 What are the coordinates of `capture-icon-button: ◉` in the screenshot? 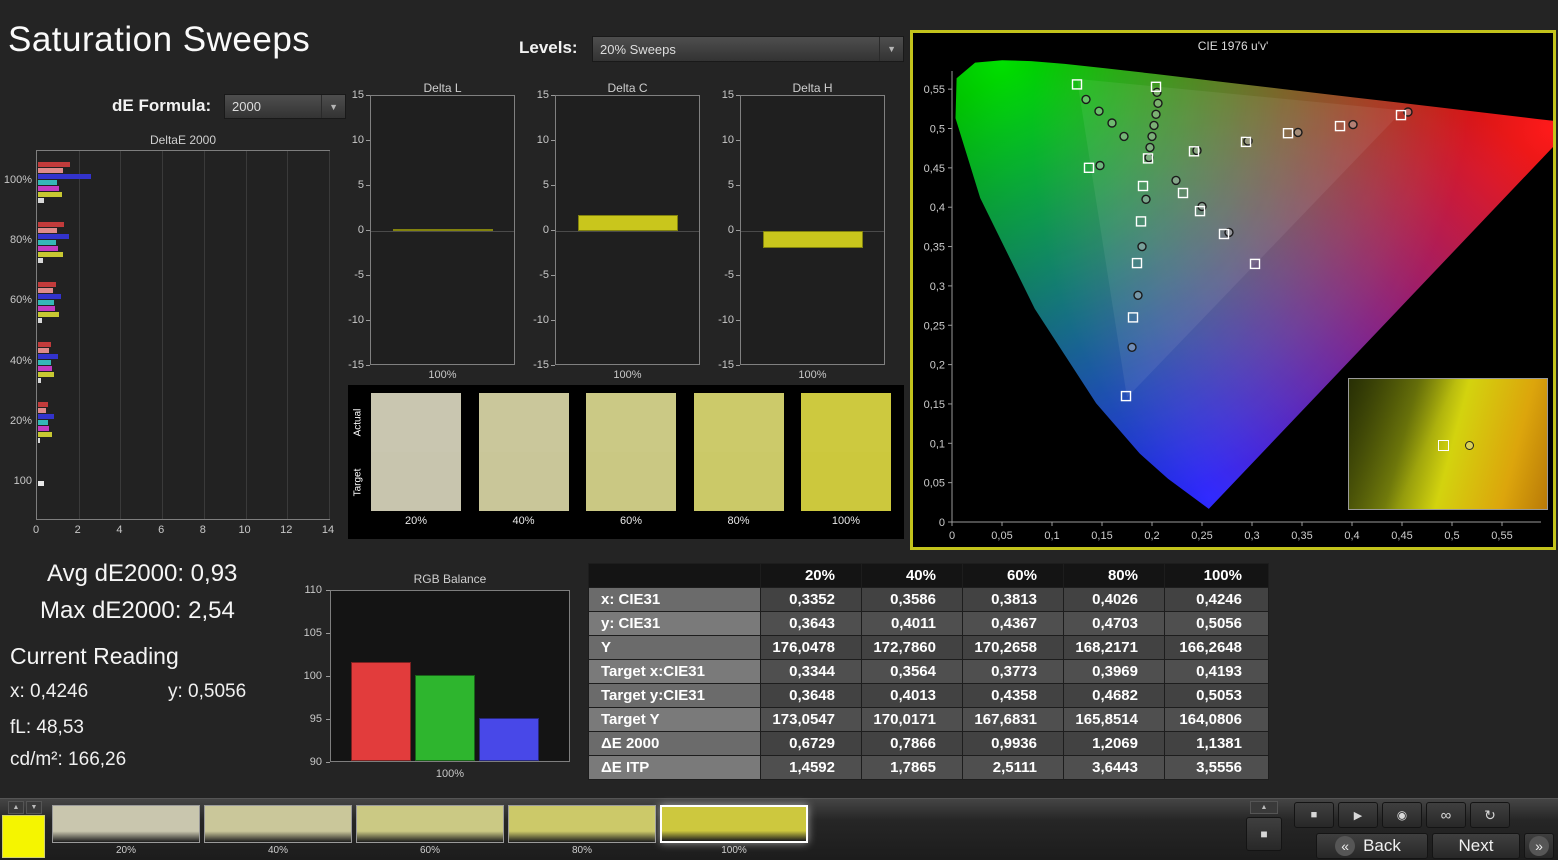 It's located at (1402, 815).